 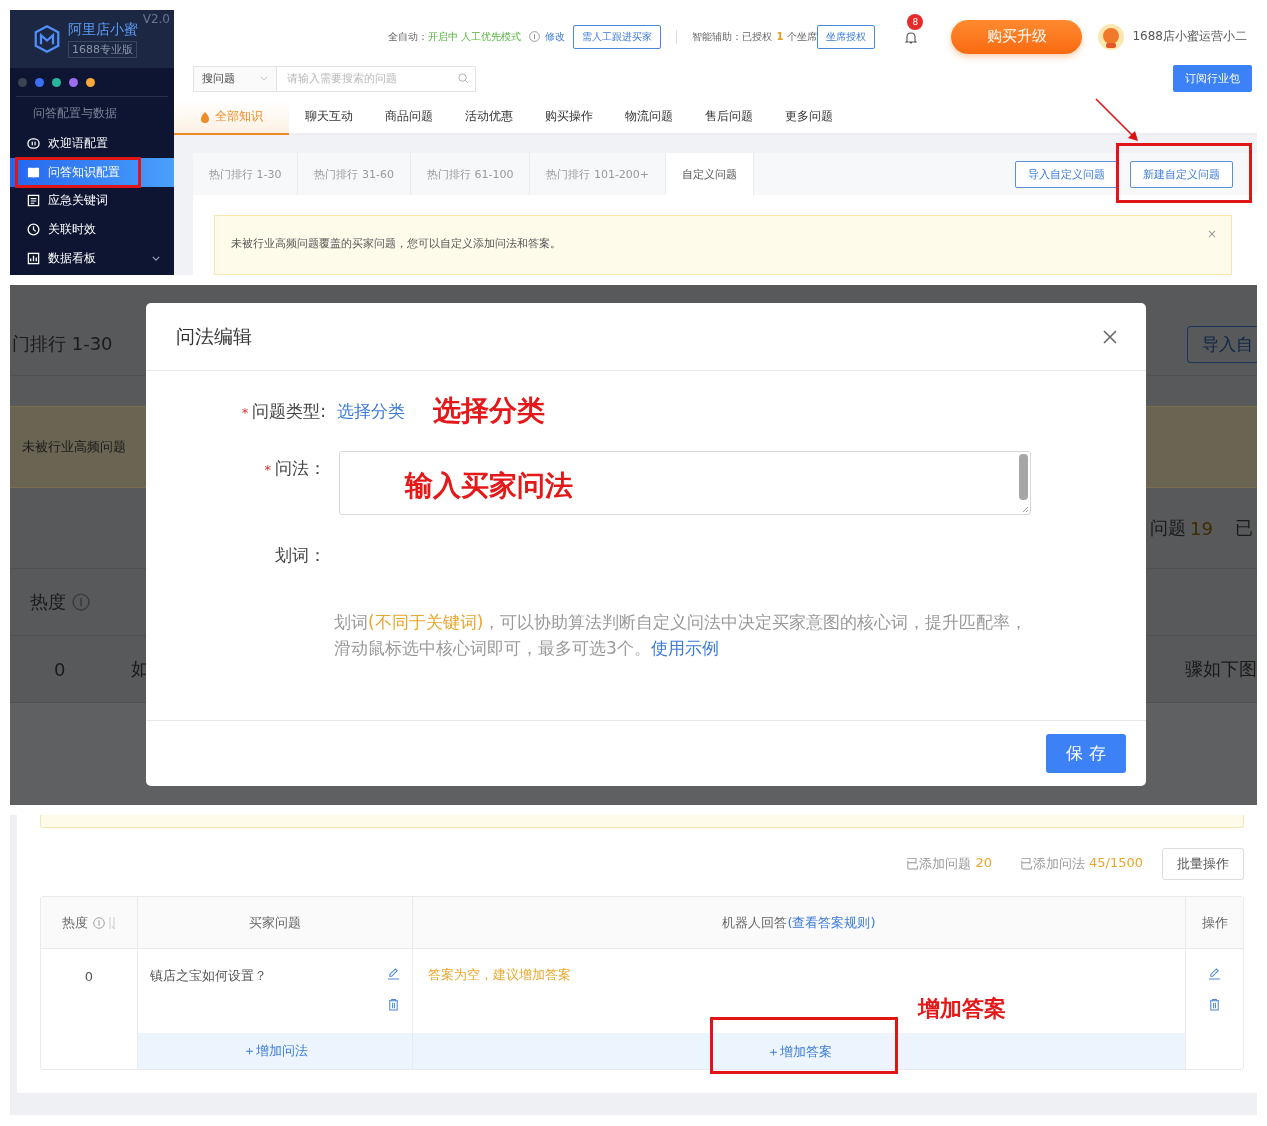 What do you see at coordinates (376, 78) in the screenshot?
I see `search-field: 请输入需要搜索的问题` at bounding box center [376, 78].